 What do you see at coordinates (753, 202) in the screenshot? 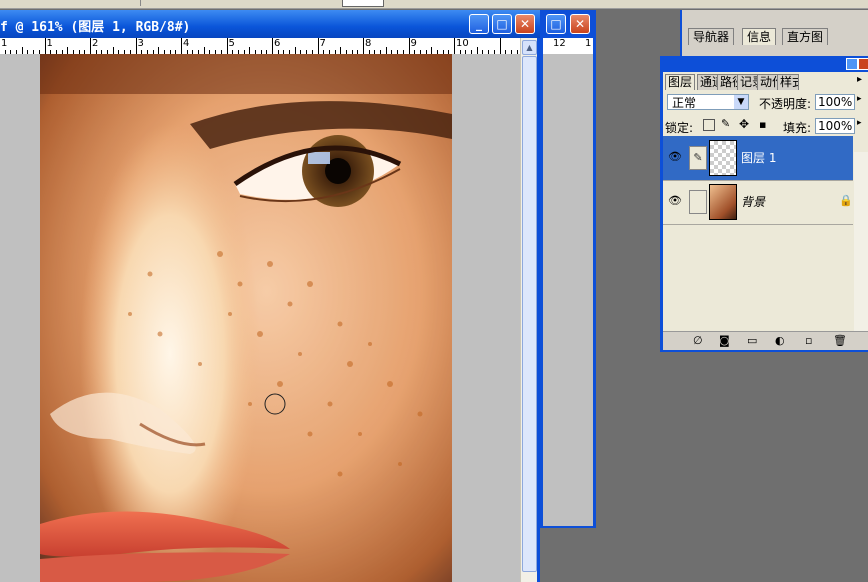
I see `layer-name: 背景` at bounding box center [753, 202].